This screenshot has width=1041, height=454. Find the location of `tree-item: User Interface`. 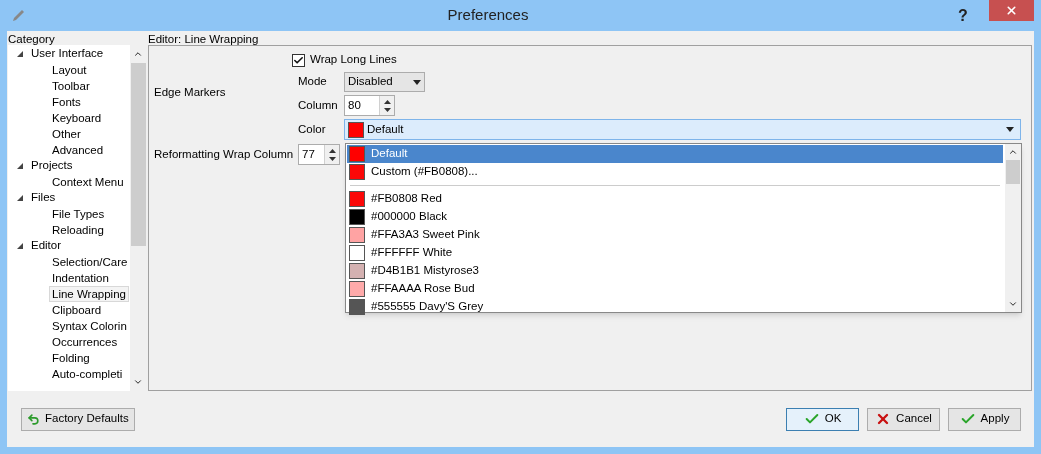

tree-item: User Interface is located at coordinates (69, 54).